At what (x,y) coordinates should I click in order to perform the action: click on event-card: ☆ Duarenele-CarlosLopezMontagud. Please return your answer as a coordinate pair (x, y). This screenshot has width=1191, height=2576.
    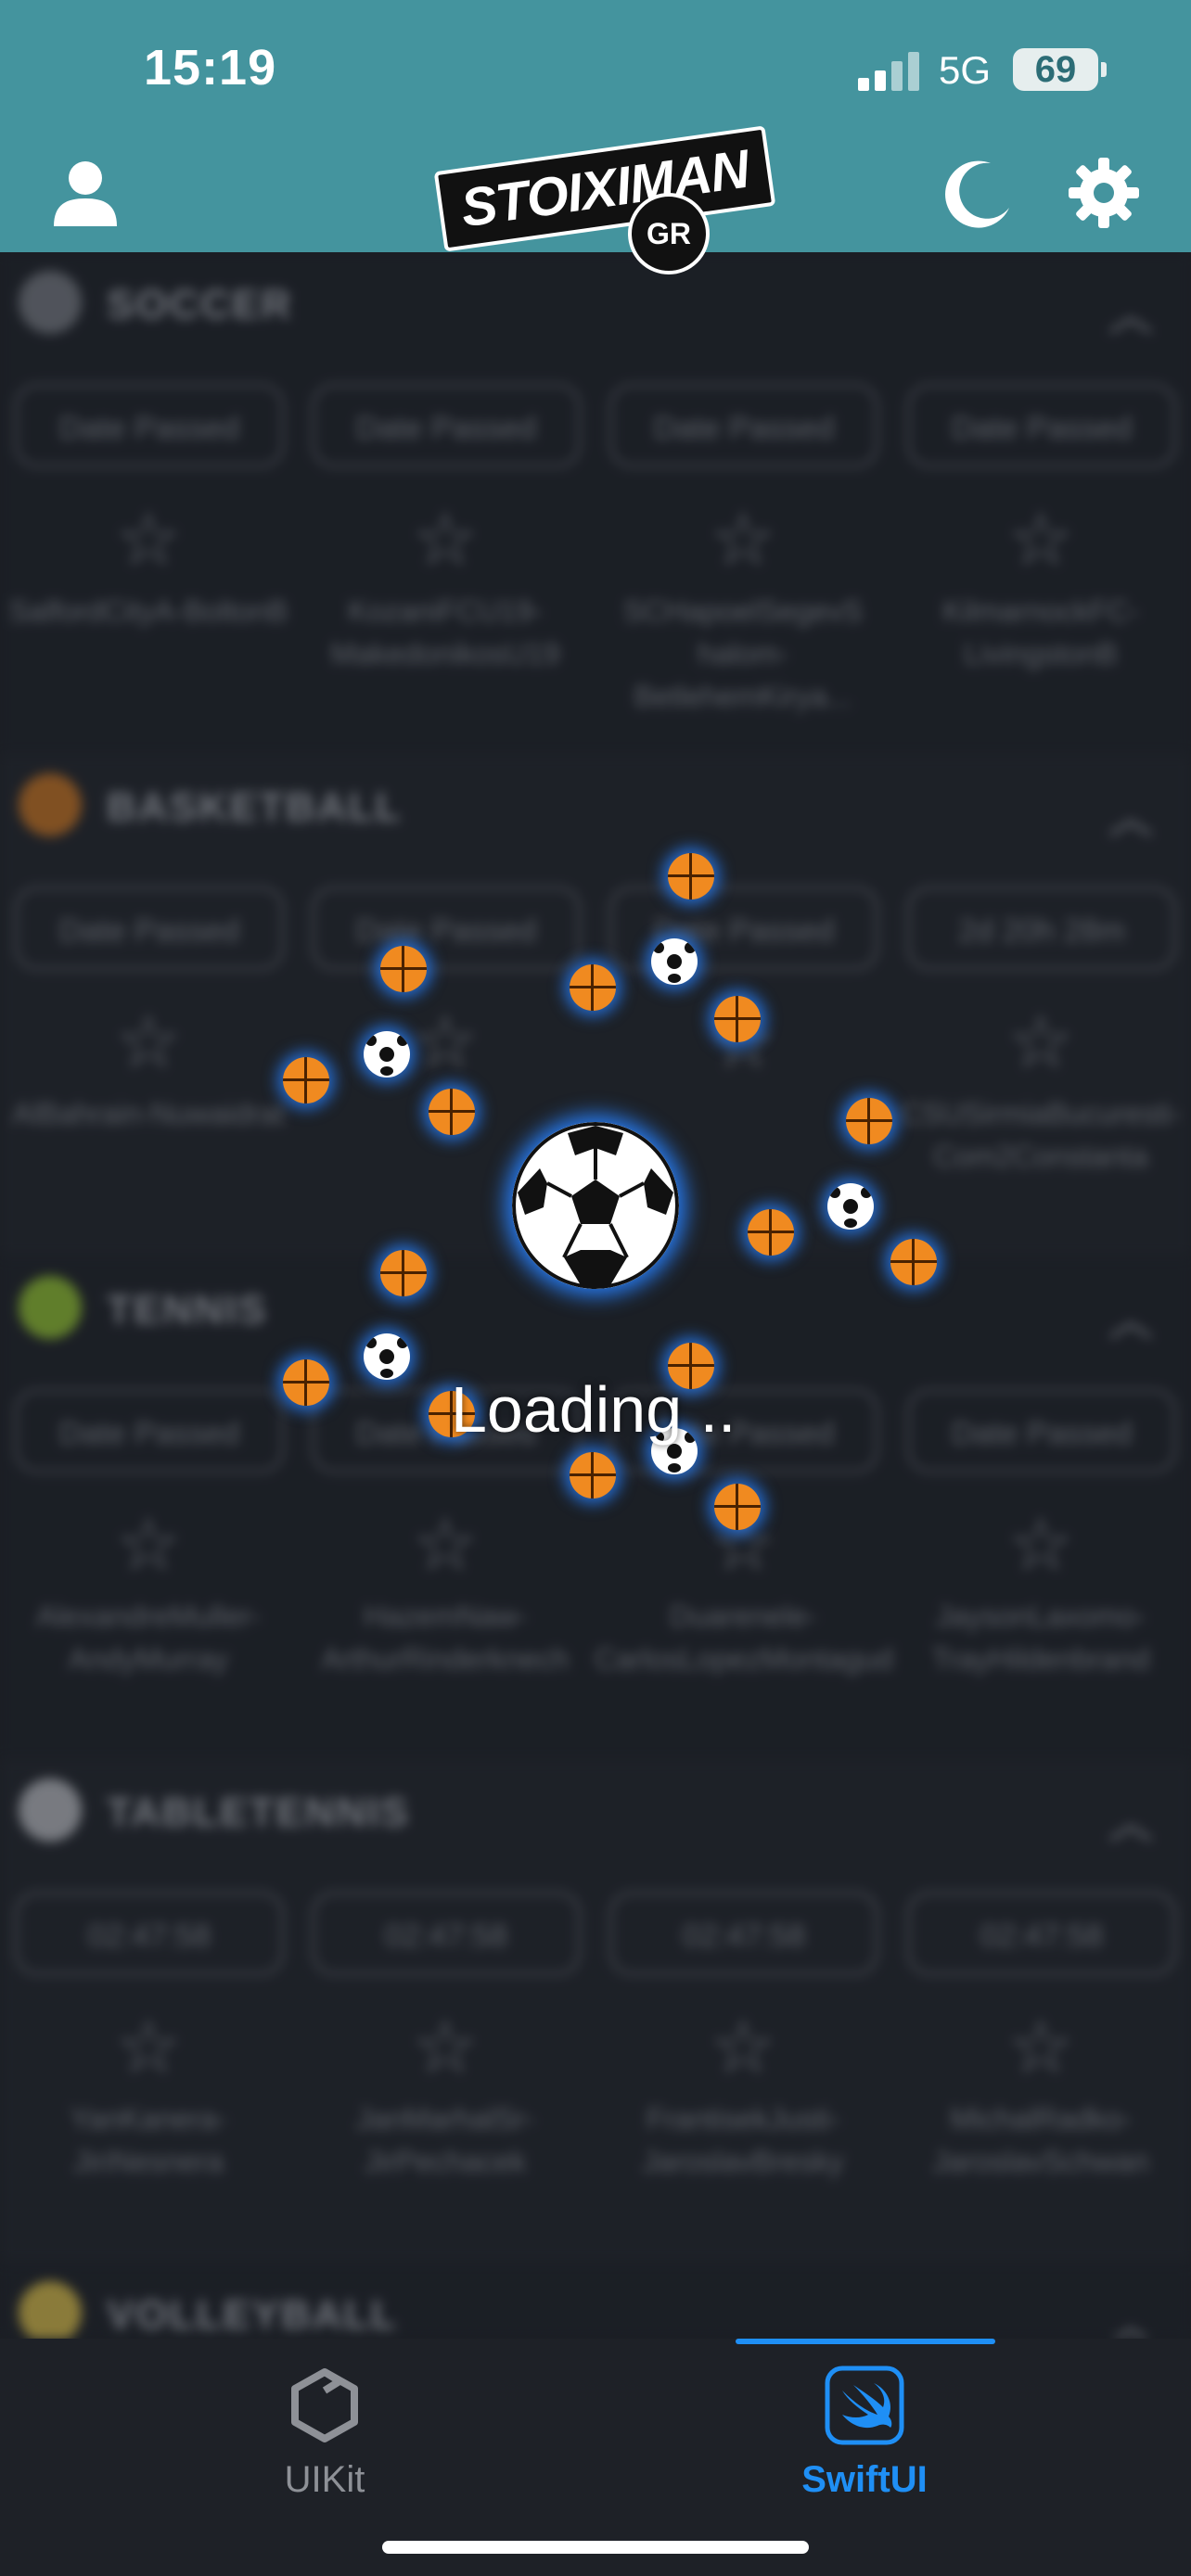
    Looking at the image, I should click on (744, 1594).